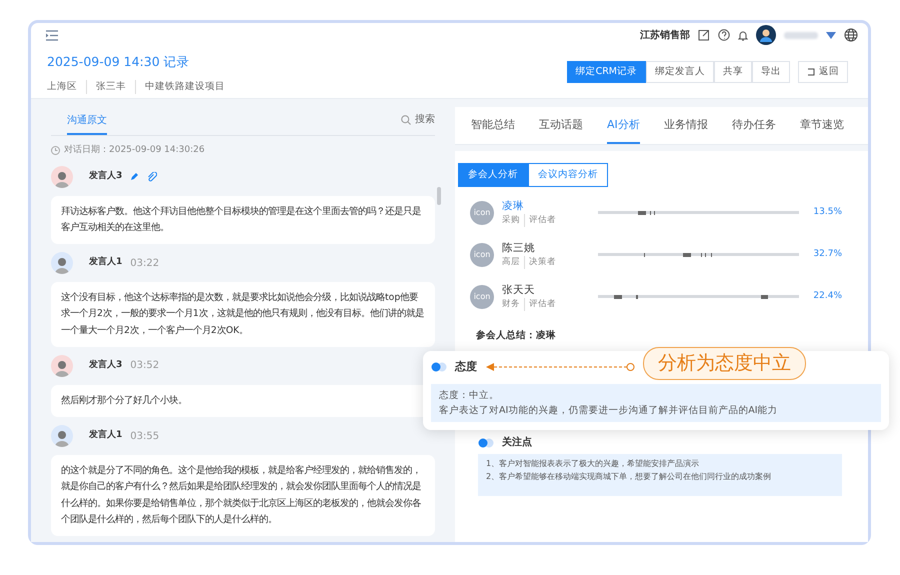 The width and height of the screenshot is (900, 575). Describe the element at coordinates (822, 125) in the screenshot. I see `tab: 章节速览` at that location.